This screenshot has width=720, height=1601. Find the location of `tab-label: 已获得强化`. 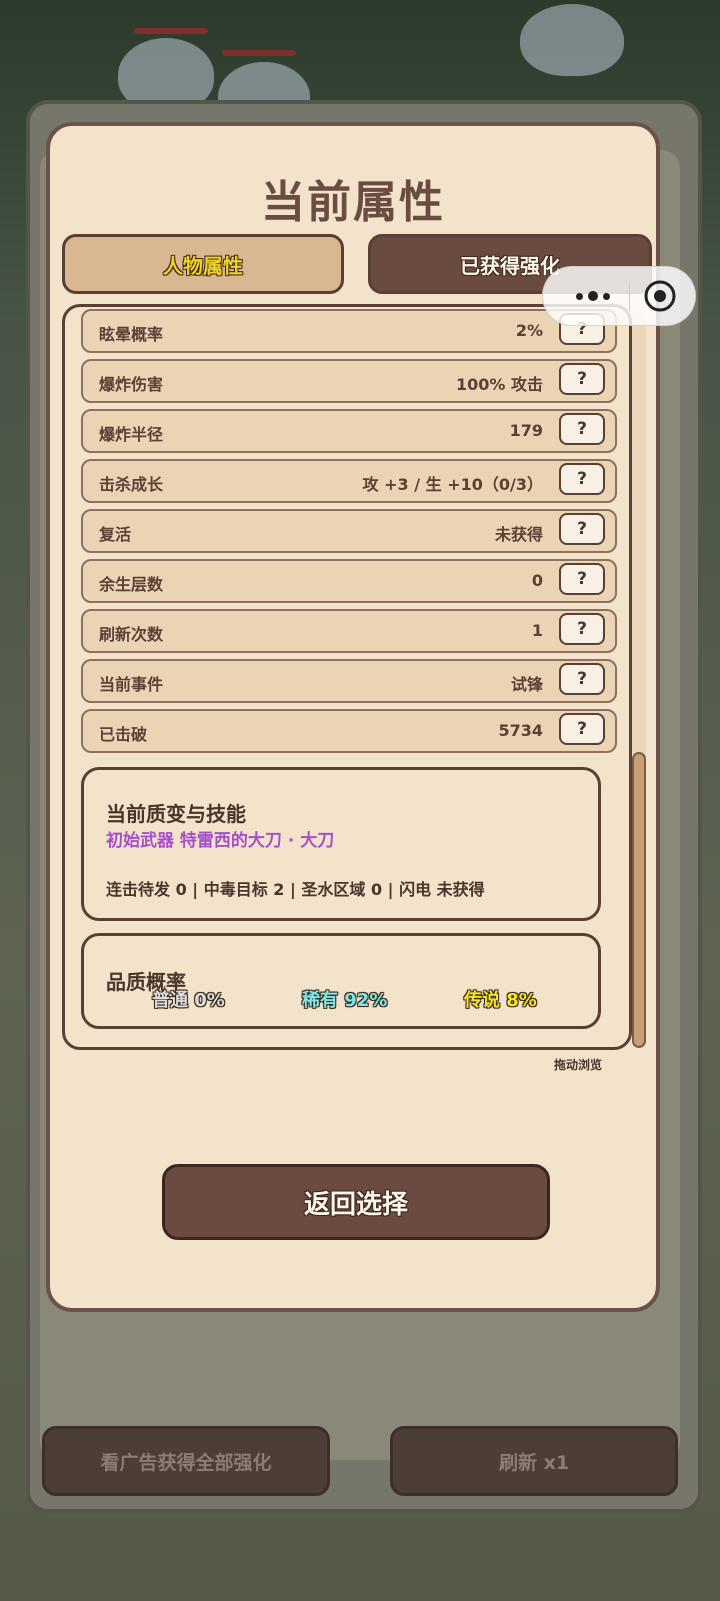

tab-label: 已获得强化 is located at coordinates (510, 265).